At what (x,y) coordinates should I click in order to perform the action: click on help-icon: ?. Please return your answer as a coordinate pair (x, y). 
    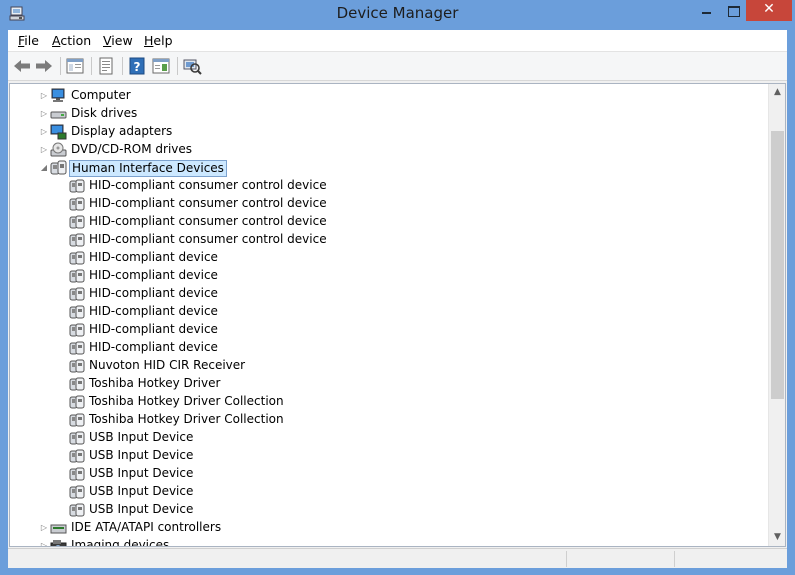
    Looking at the image, I should click on (137, 66).